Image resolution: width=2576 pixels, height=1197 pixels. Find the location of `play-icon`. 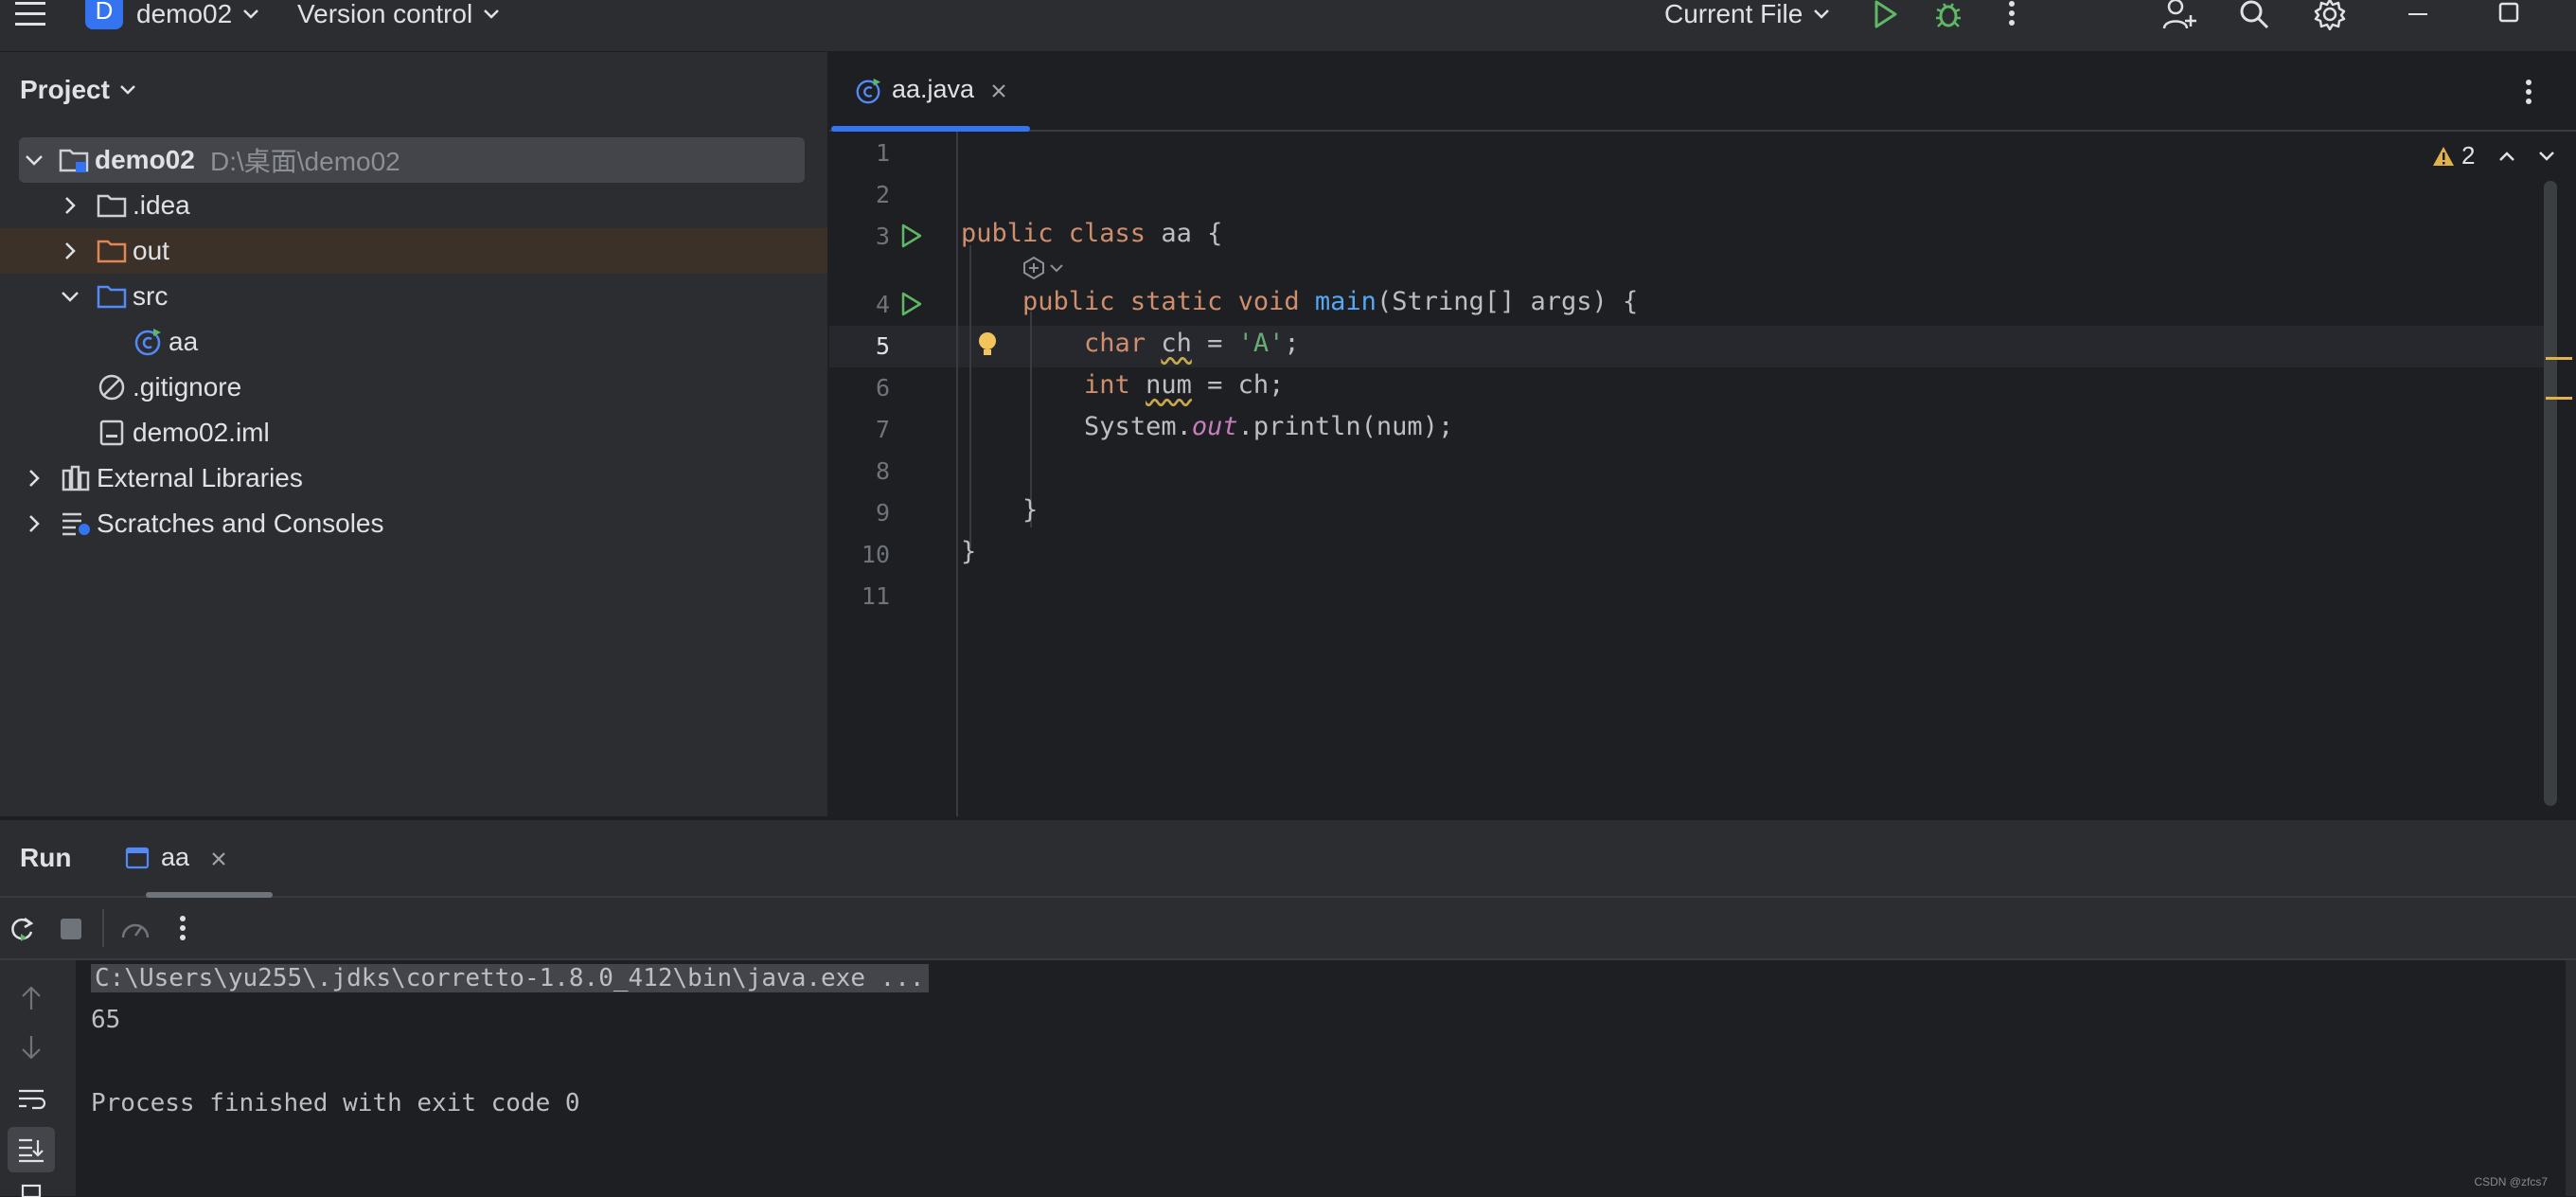

play-icon is located at coordinates (1886, 14).